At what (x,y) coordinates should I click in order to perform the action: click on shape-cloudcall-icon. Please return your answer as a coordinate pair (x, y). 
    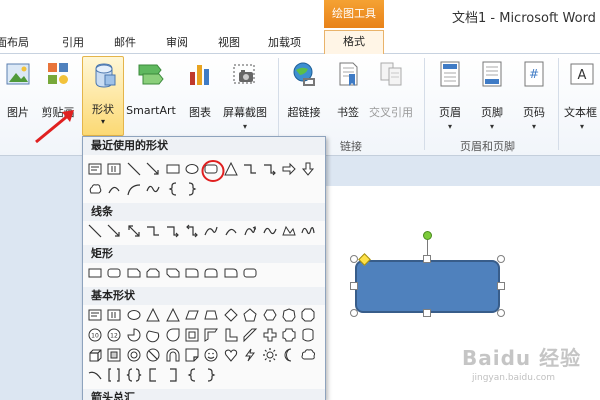
    Looking at the image, I should click on (95, 189).